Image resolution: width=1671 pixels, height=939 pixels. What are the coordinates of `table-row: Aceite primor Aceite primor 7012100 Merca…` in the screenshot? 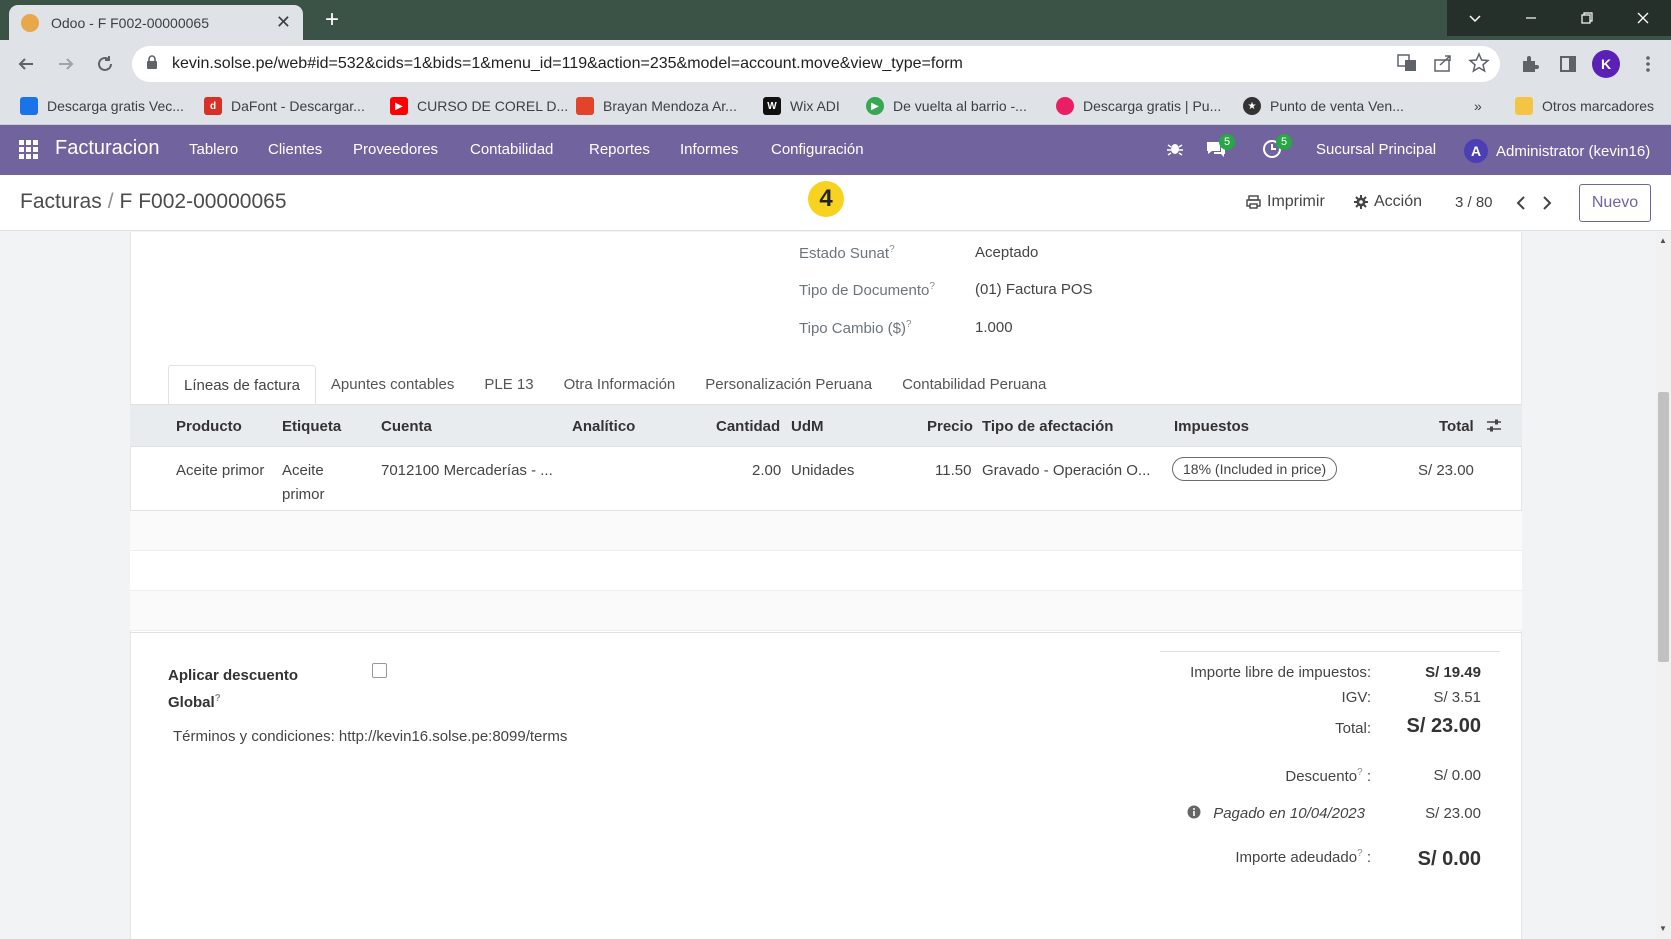 It's located at (826, 479).